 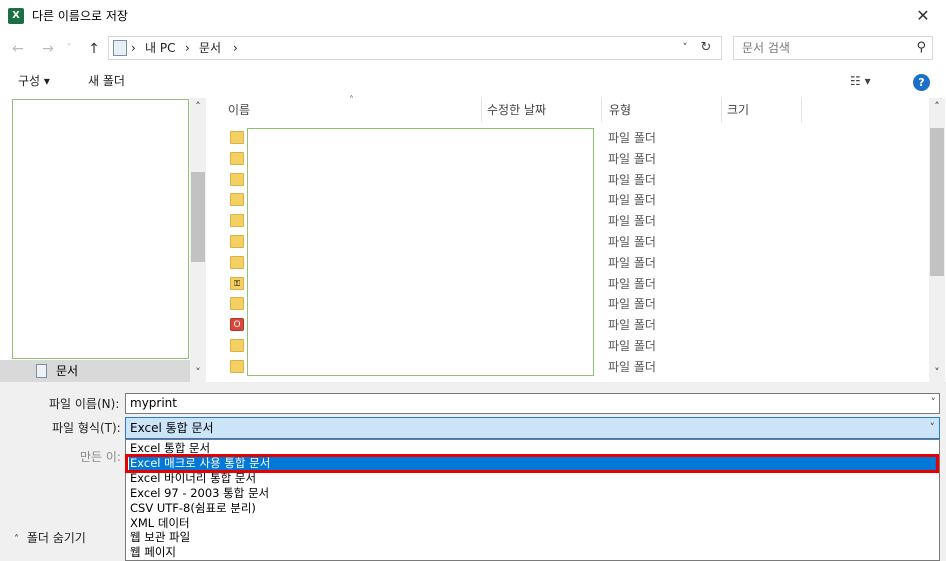 What do you see at coordinates (533, 523) in the screenshot?
I see `filetype-option: XML 데이터` at bounding box center [533, 523].